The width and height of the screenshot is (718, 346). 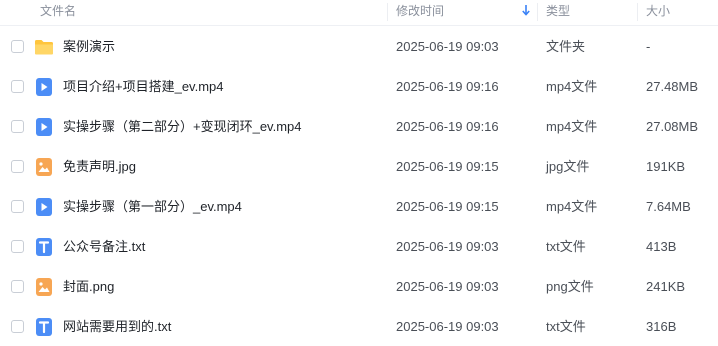 What do you see at coordinates (359, 326) in the screenshot?
I see `file-row: 网站需要用到的.txt 2025-06-19 09:03 txt文件 316B` at bounding box center [359, 326].